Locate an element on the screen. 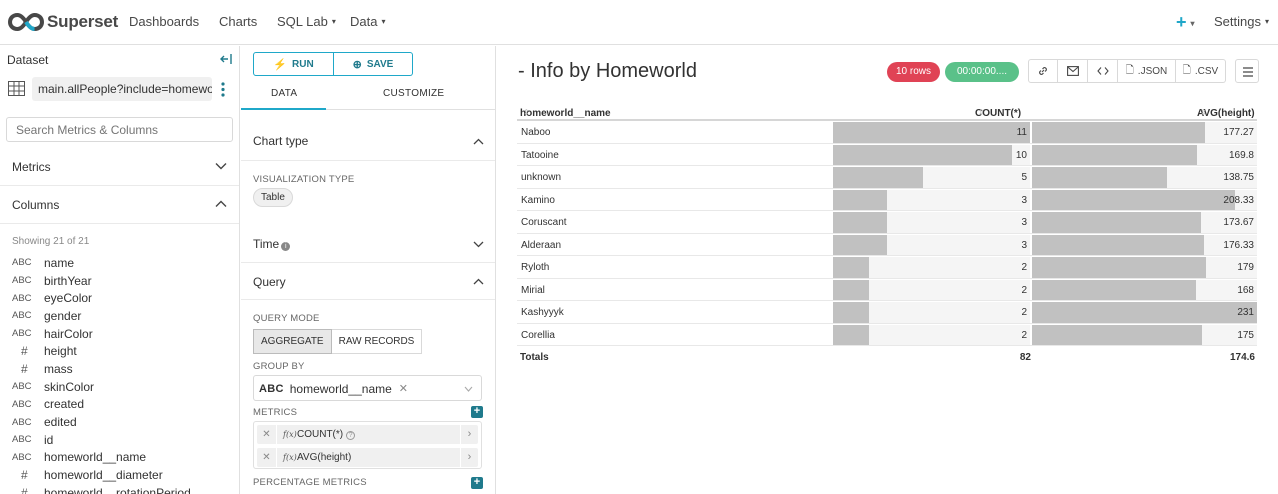 This screenshot has width=1278, height=494. nav-data-label: Data is located at coordinates (364, 21).